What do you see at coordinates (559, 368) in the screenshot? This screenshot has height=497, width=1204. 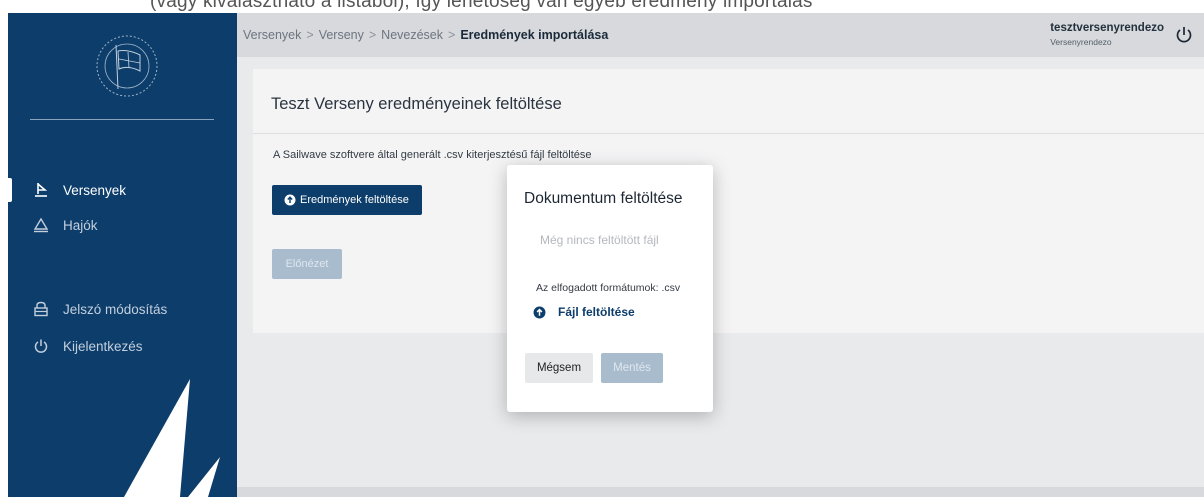 I see `cancel-button: Mégsem` at bounding box center [559, 368].